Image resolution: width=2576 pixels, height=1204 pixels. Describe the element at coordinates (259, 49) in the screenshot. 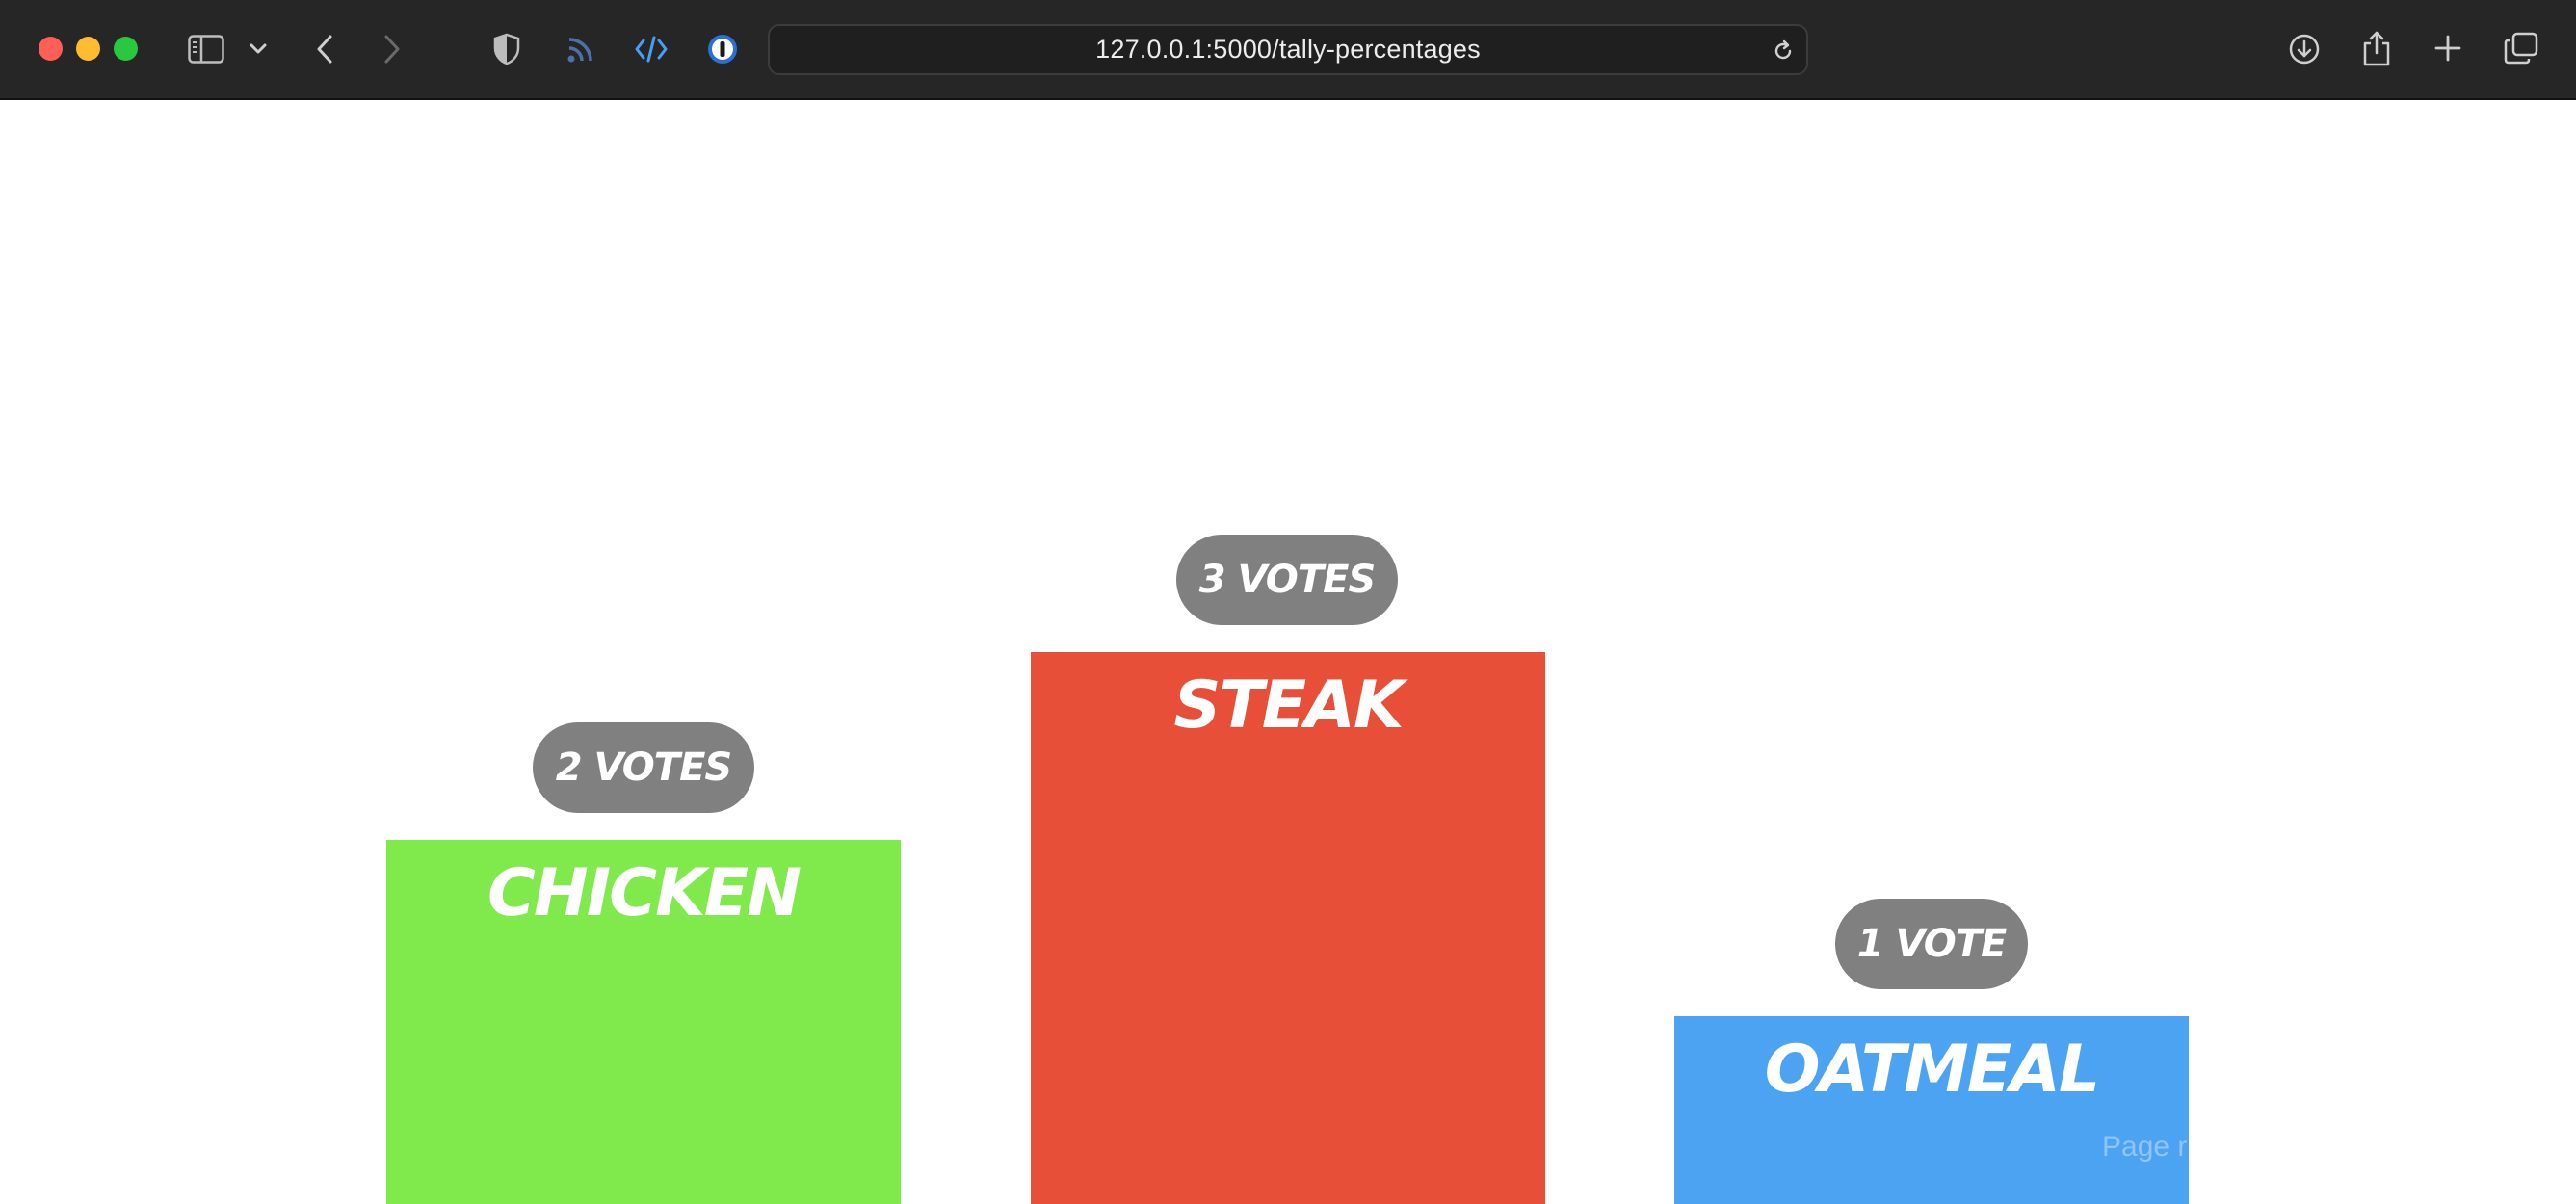

I see `chevron-down-icon` at that location.